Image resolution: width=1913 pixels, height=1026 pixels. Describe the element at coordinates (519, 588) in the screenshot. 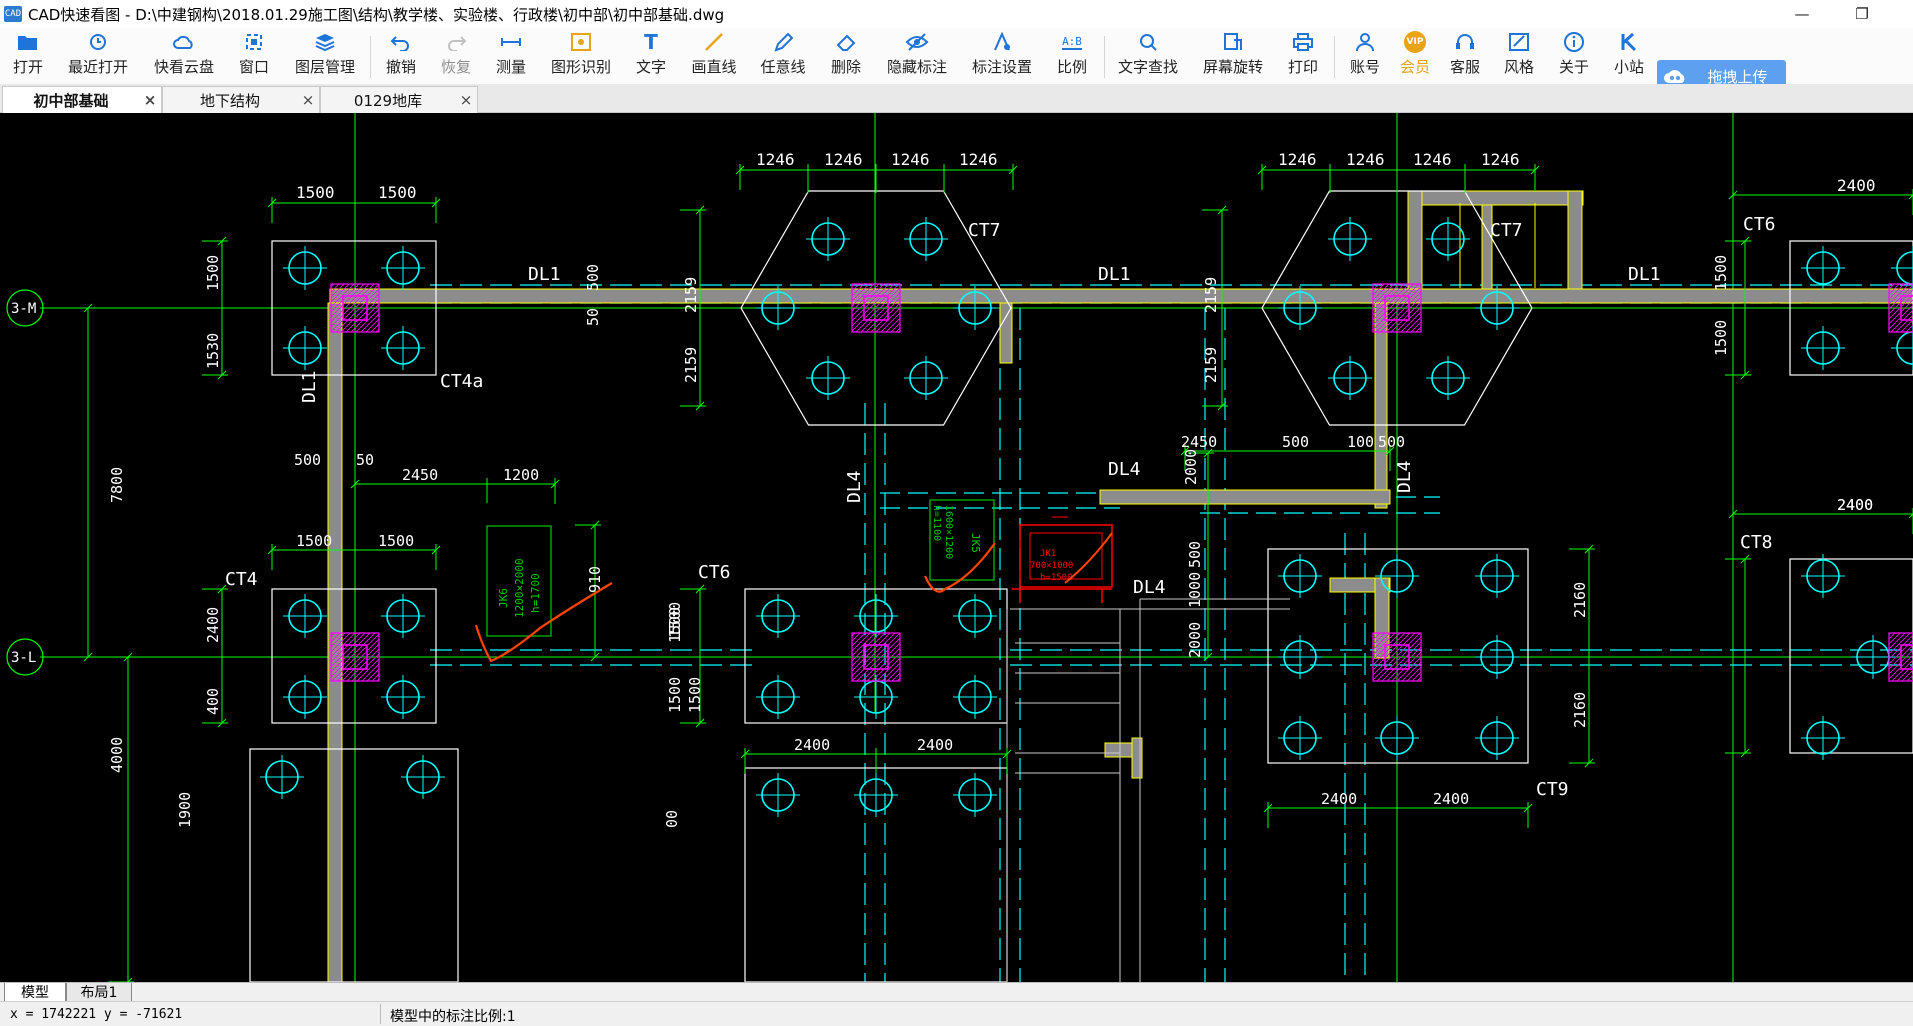

I see `pit-label: 1200×2000` at that location.